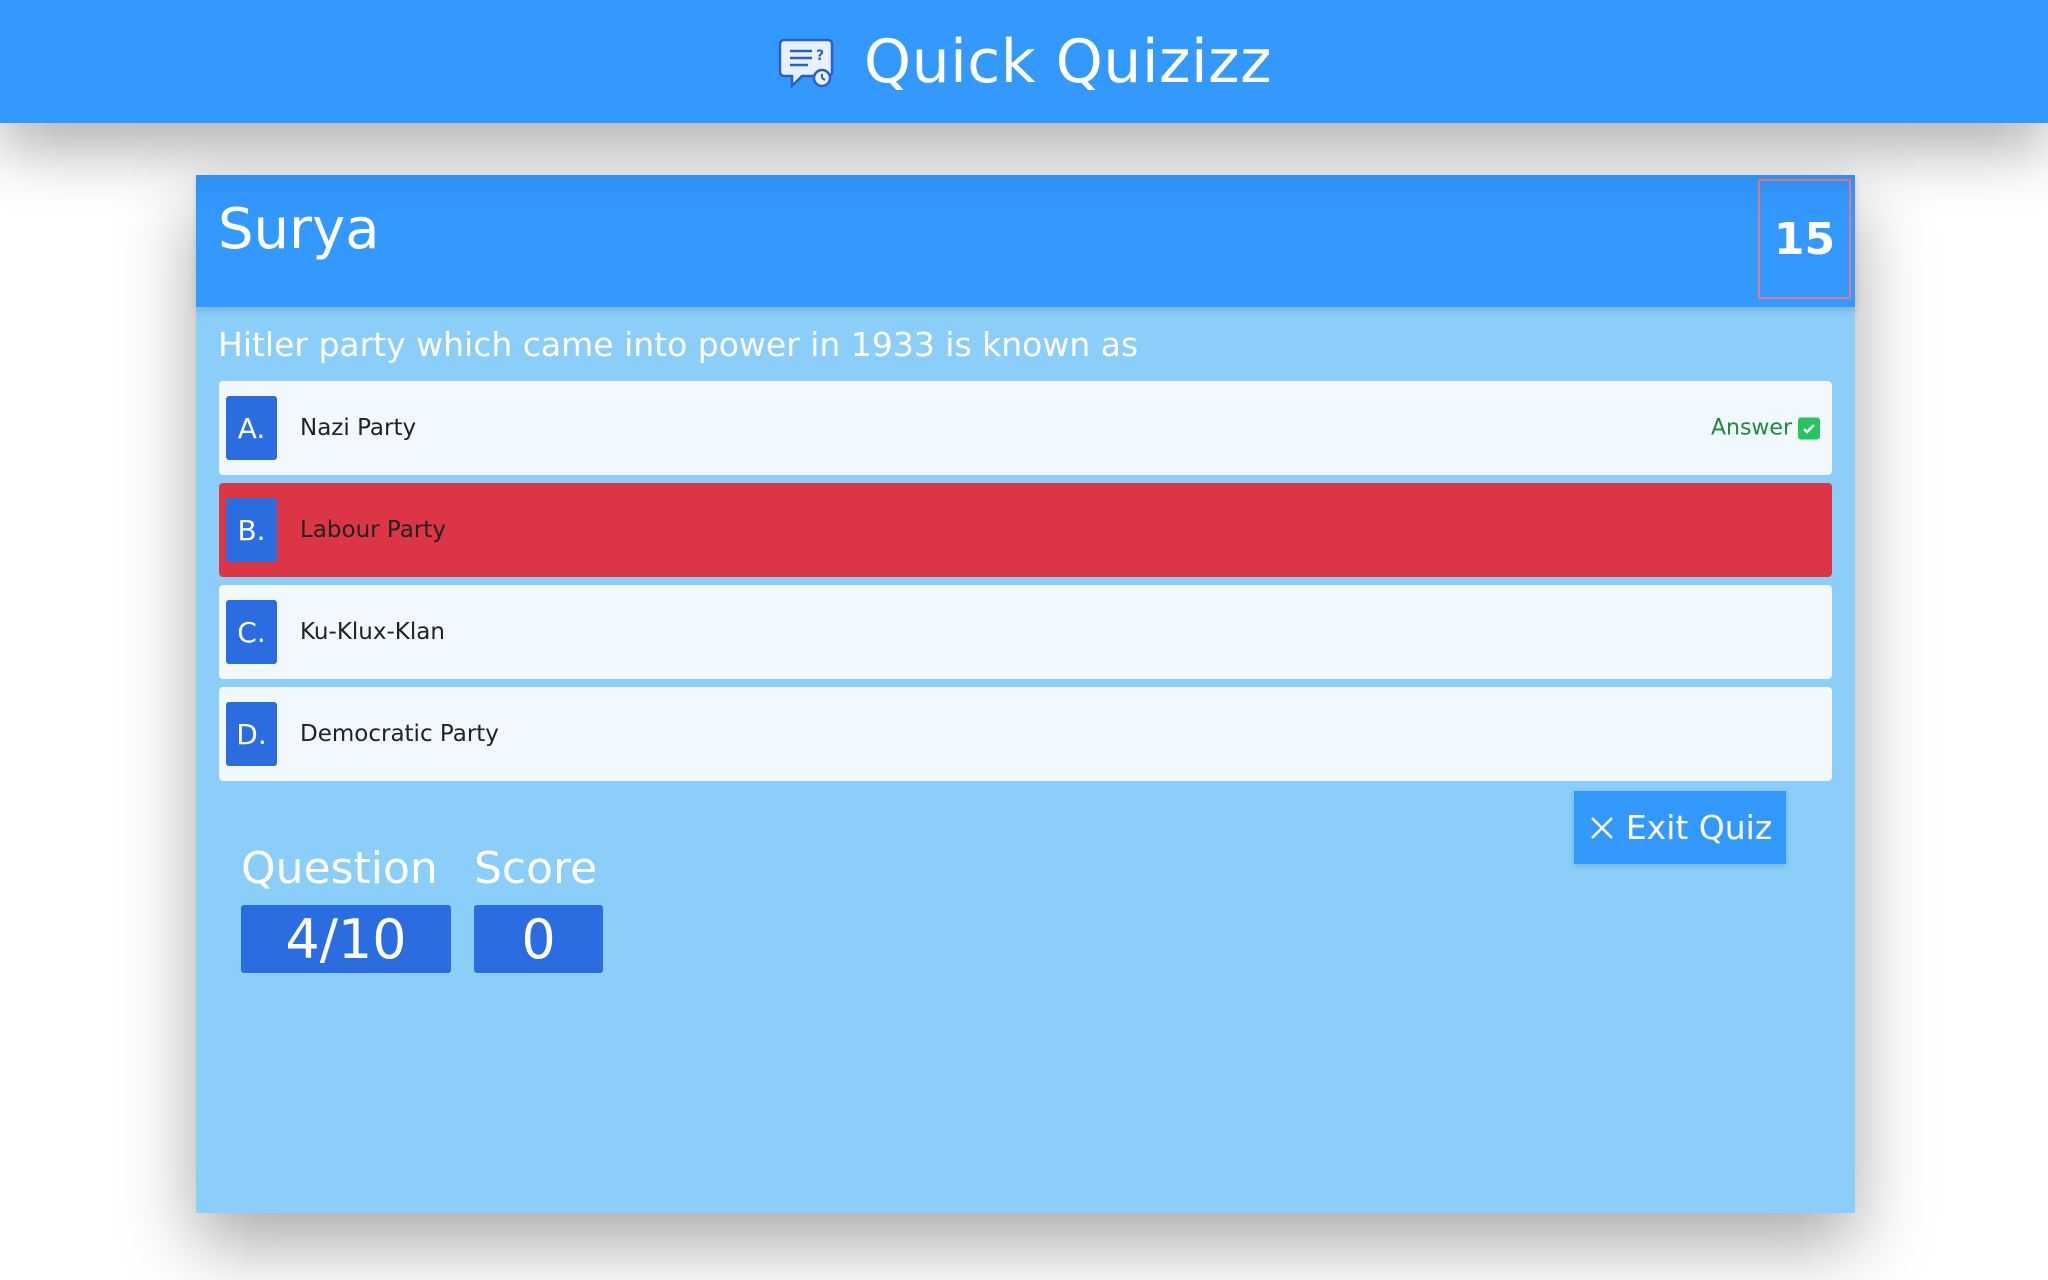  What do you see at coordinates (346, 939) in the screenshot?
I see `question-progress: 4/10` at bounding box center [346, 939].